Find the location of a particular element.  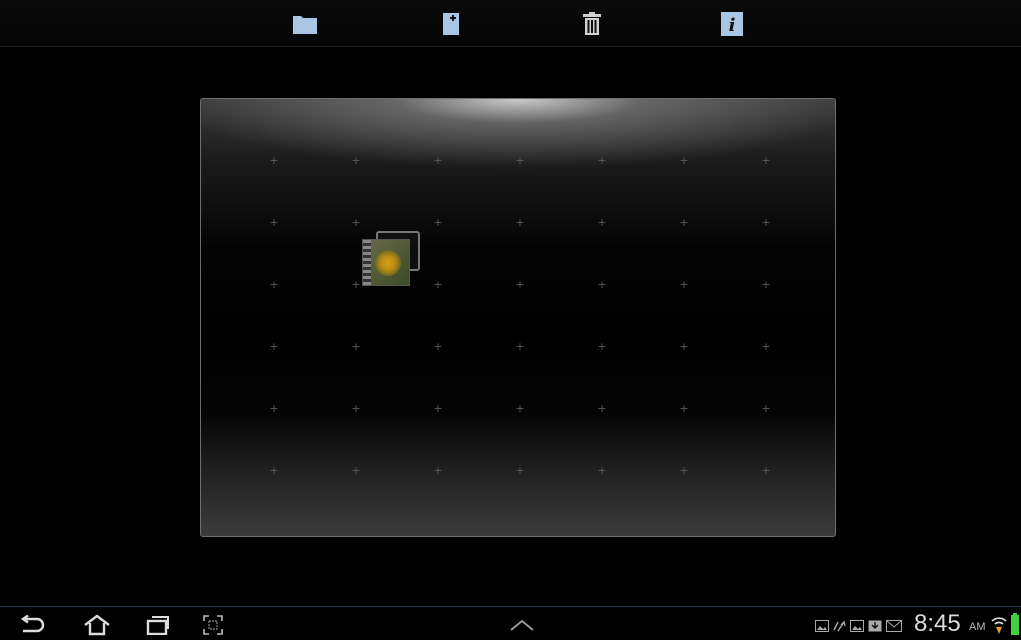

home-icon is located at coordinates (97, 625).